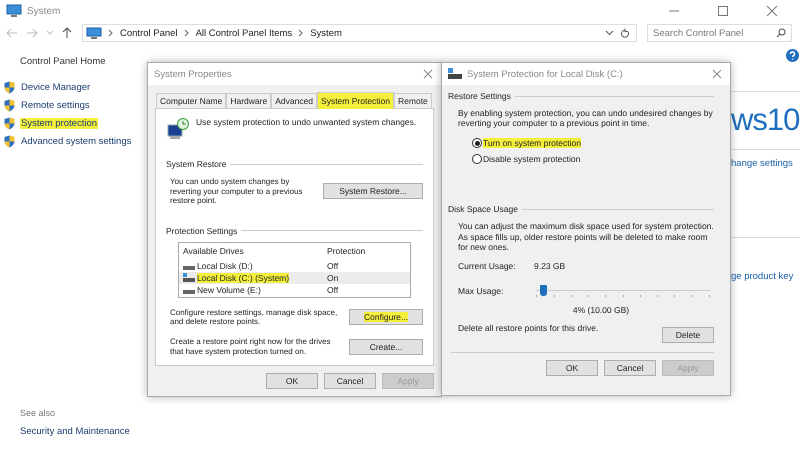 This screenshot has width=800, height=449. Describe the element at coordinates (550, 265) in the screenshot. I see `field-value: 9.23 GB` at that location.